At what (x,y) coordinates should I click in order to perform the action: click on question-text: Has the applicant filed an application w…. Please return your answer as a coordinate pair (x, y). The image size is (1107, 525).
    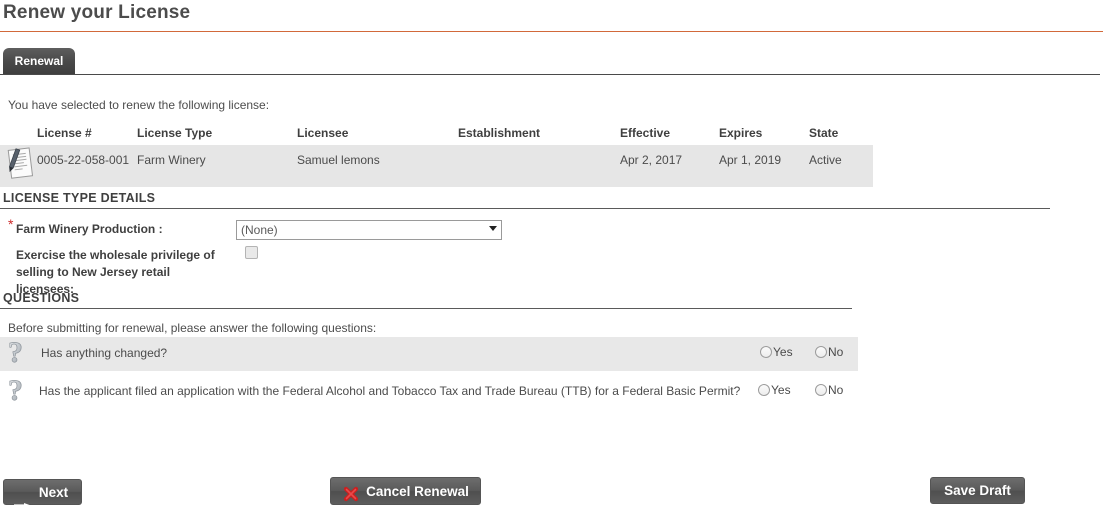
    Looking at the image, I should click on (390, 391).